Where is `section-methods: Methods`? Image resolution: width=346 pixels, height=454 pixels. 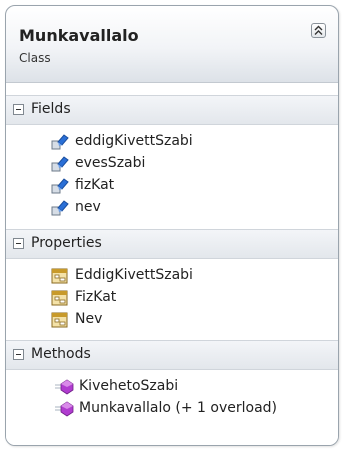 section-methods: Methods is located at coordinates (172, 355).